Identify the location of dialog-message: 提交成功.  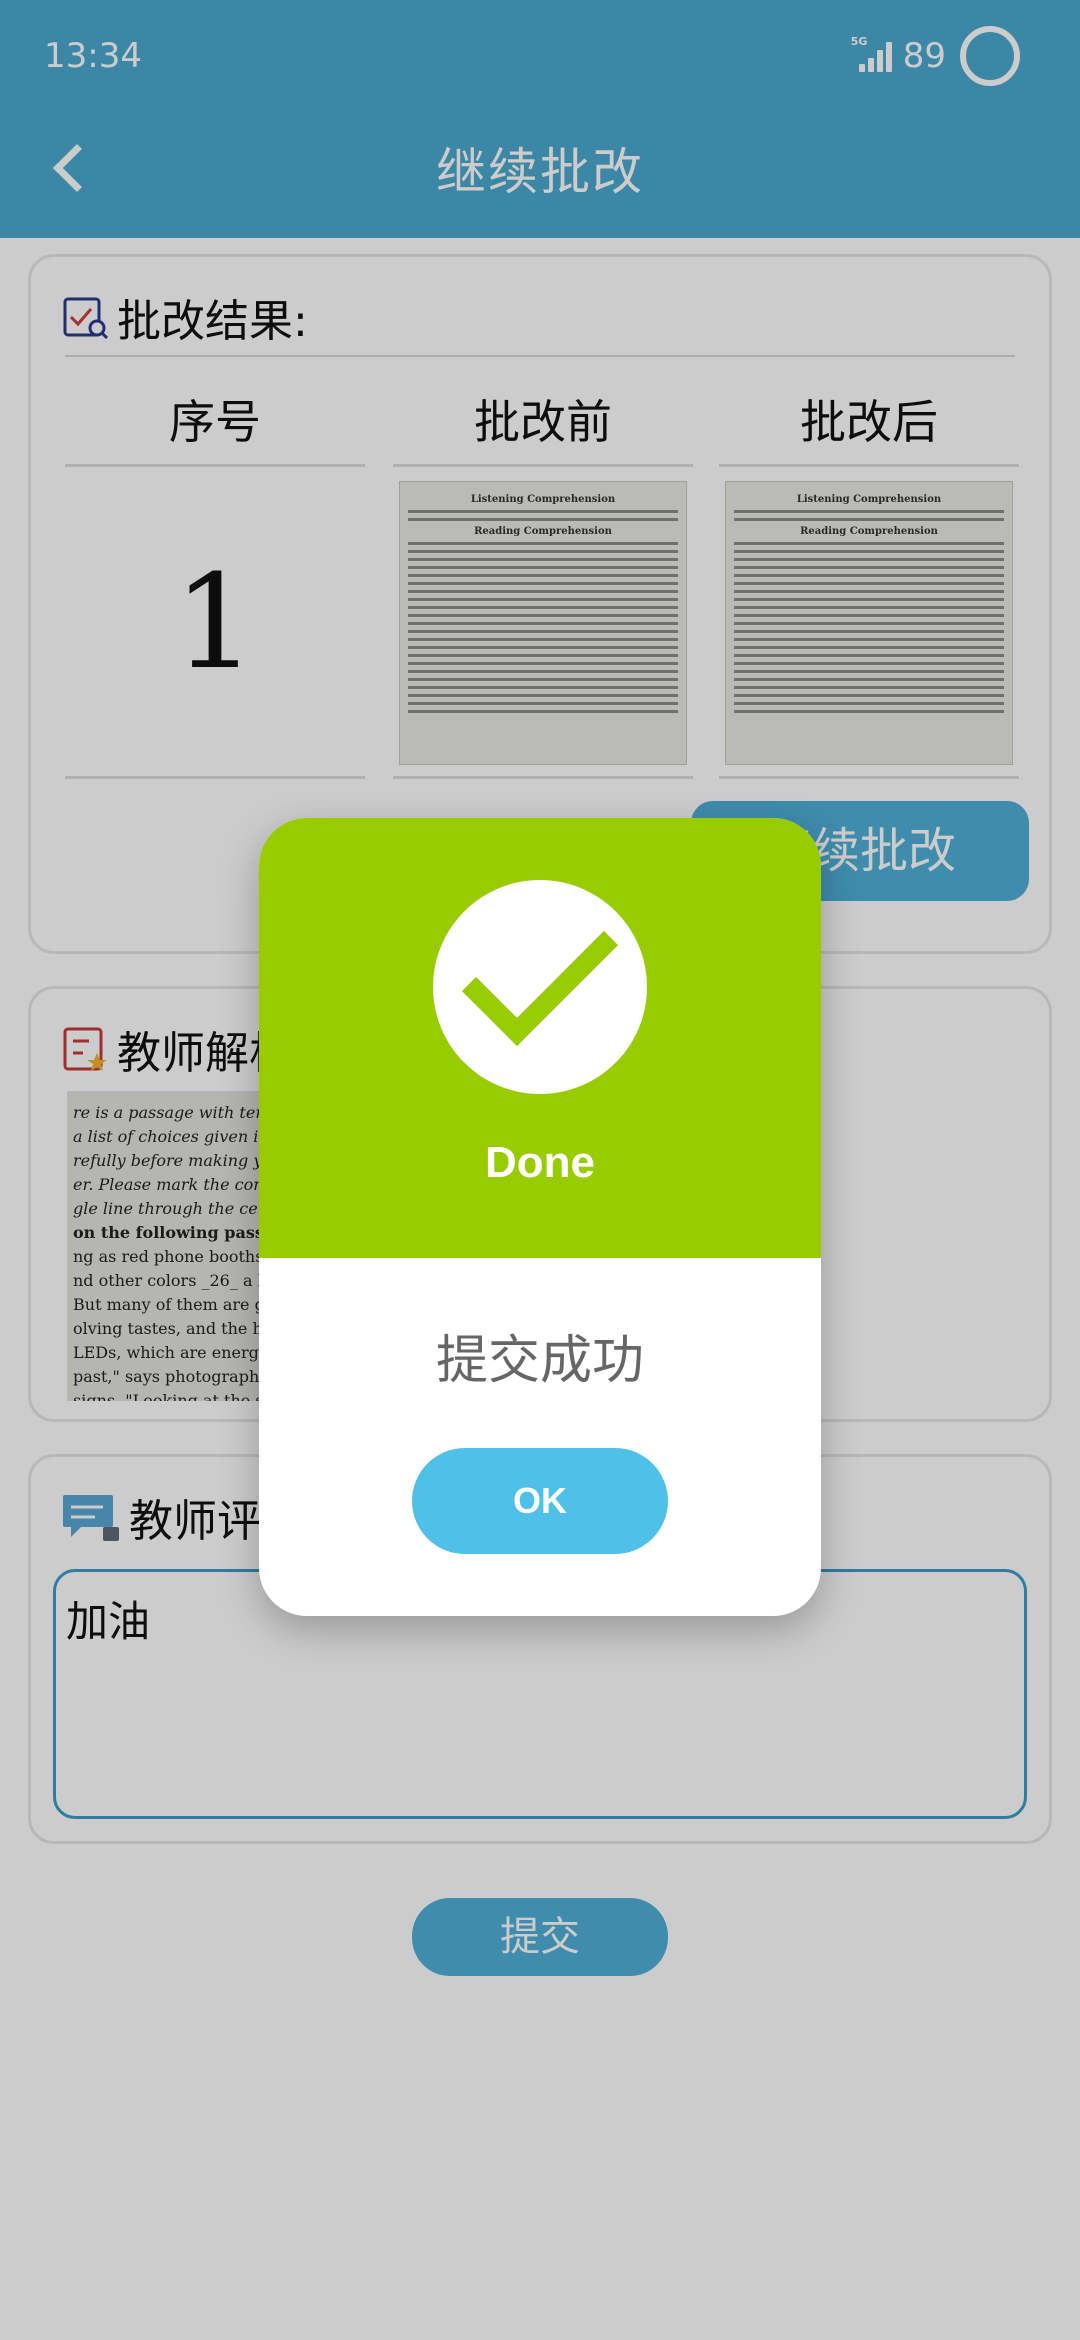
(539, 1361).